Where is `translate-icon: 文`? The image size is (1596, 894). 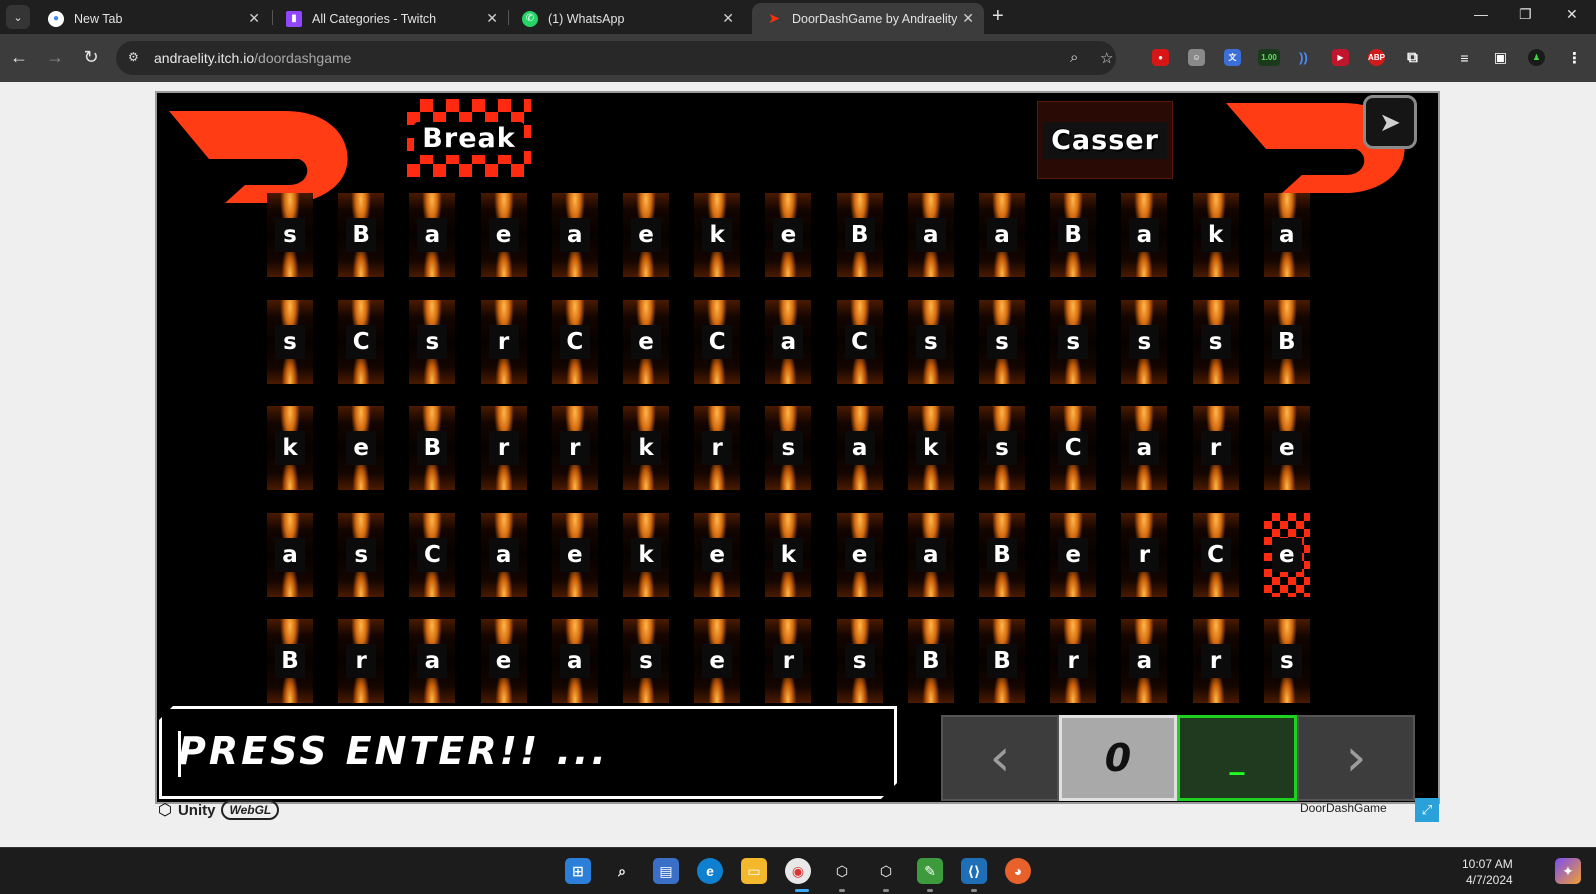
translate-icon: 文 is located at coordinates (1232, 57).